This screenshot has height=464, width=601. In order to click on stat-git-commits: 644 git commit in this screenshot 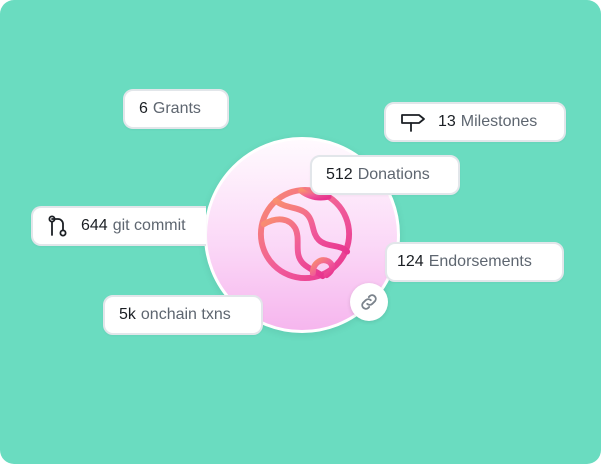, I will do `click(118, 226)`.